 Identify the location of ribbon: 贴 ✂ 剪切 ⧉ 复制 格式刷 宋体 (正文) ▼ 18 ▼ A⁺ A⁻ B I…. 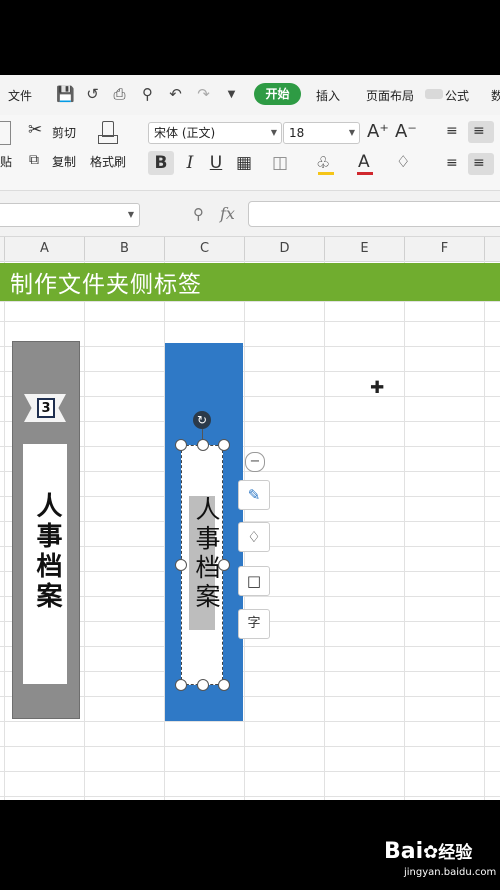
(250, 153).